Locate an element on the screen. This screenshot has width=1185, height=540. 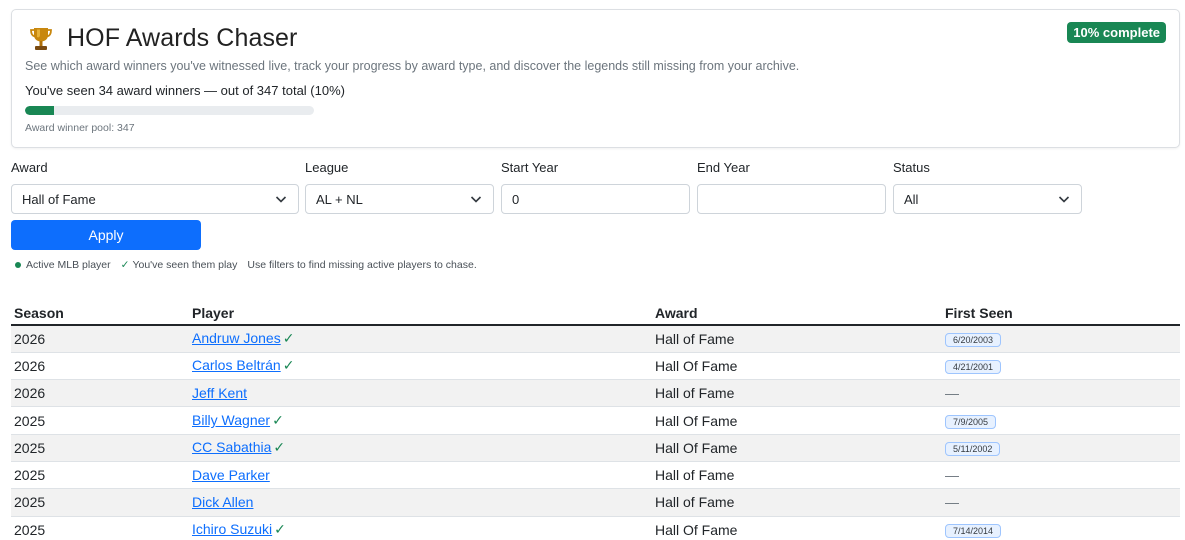
first-seen-date-badge: 7/14/2014 is located at coordinates (973, 531).